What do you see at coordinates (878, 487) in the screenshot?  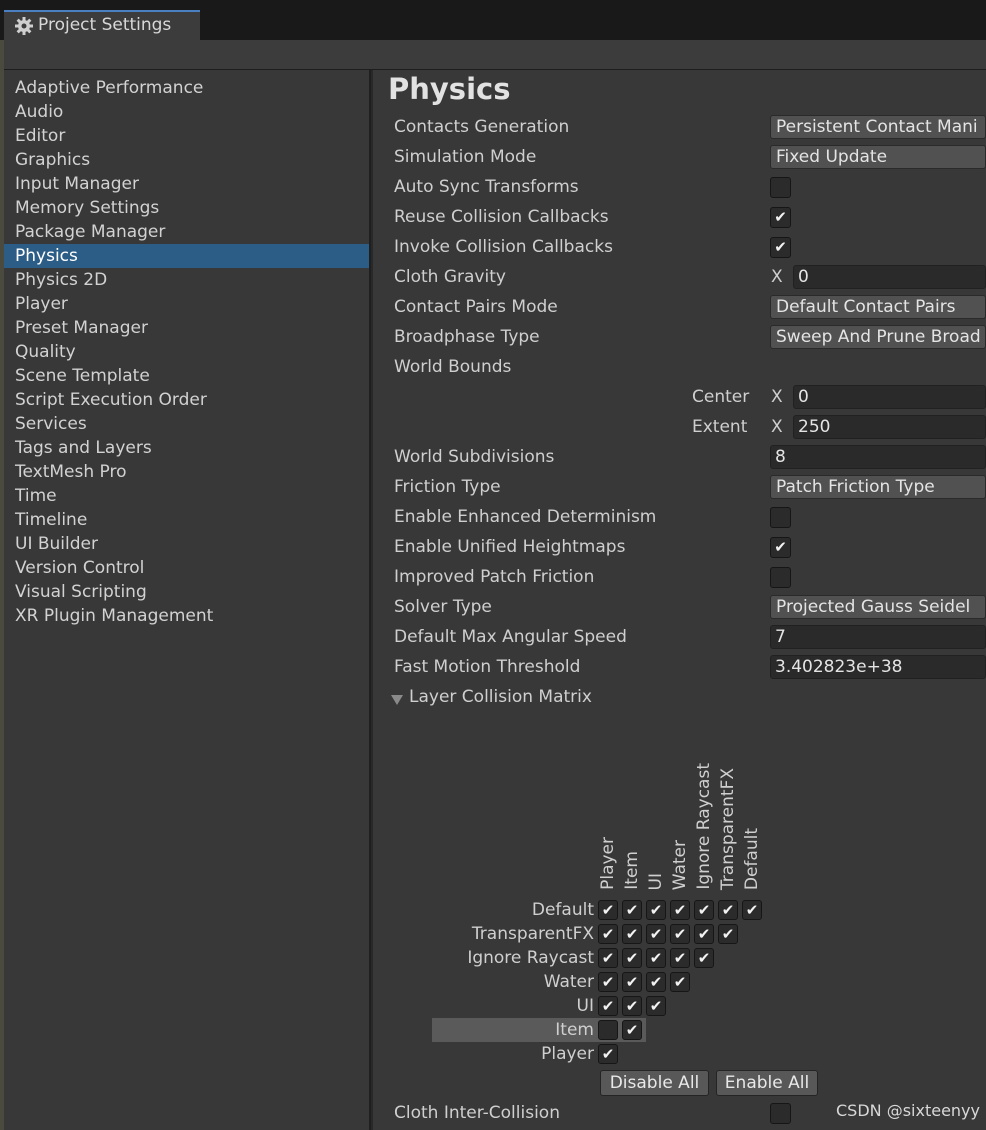 I see `friction-type-dropdown: Patch Friction Type` at bounding box center [878, 487].